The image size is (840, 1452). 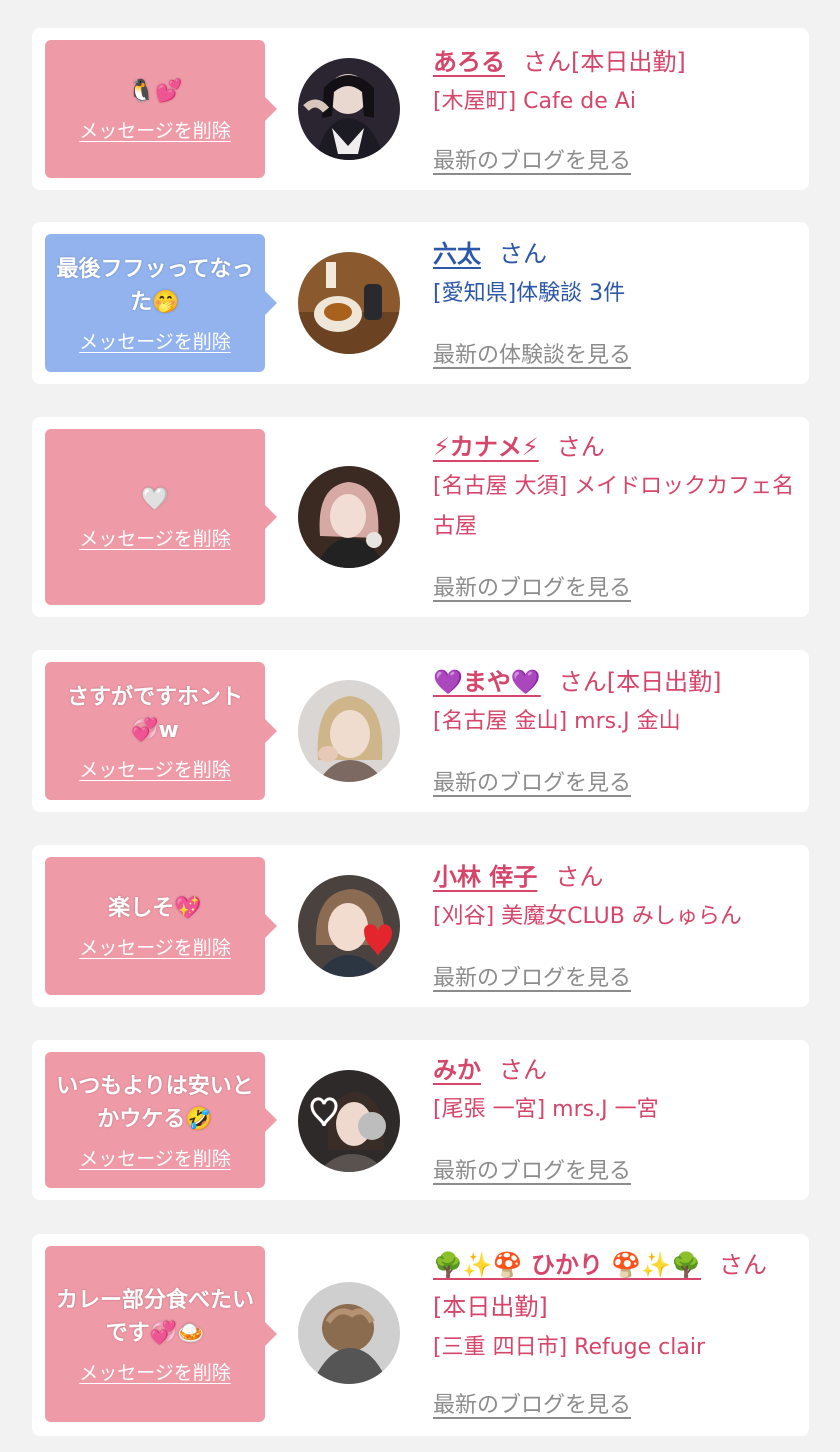 I want to click on shop-name: [三重 四日市] Refuge clair, so click(x=569, y=1347).